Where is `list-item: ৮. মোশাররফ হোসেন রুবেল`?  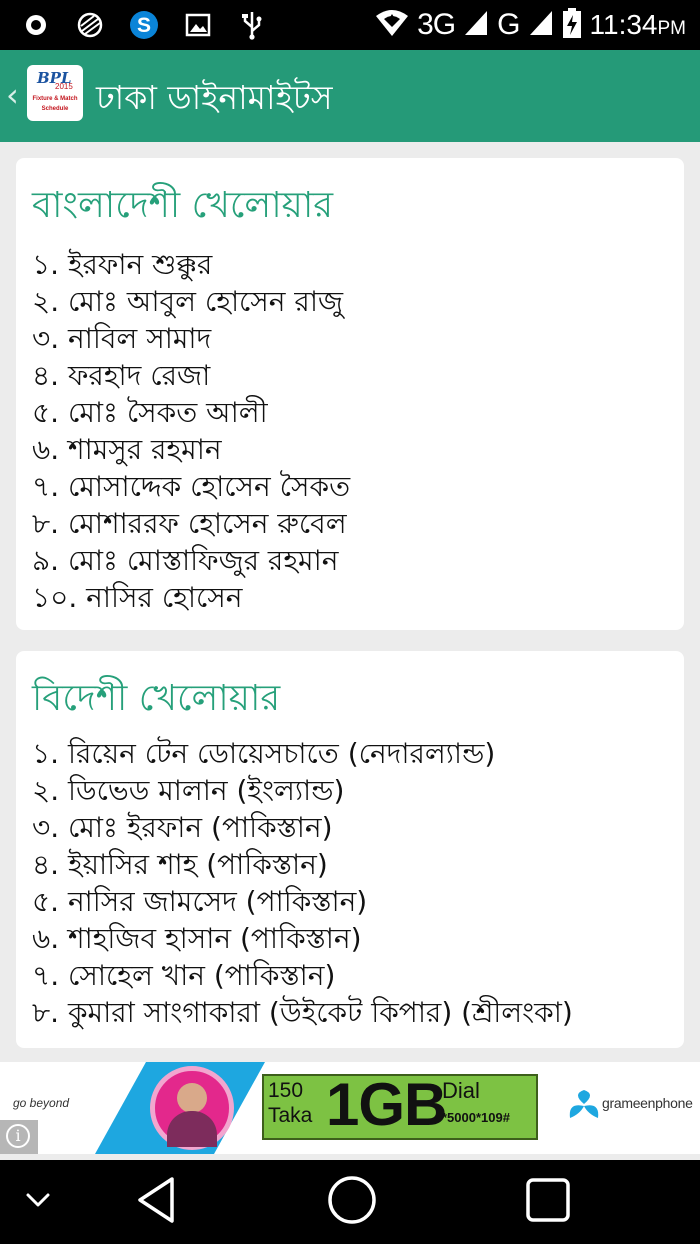
list-item: ৮. মোশাররফ হোসেন রুবেল is located at coordinates (189, 523).